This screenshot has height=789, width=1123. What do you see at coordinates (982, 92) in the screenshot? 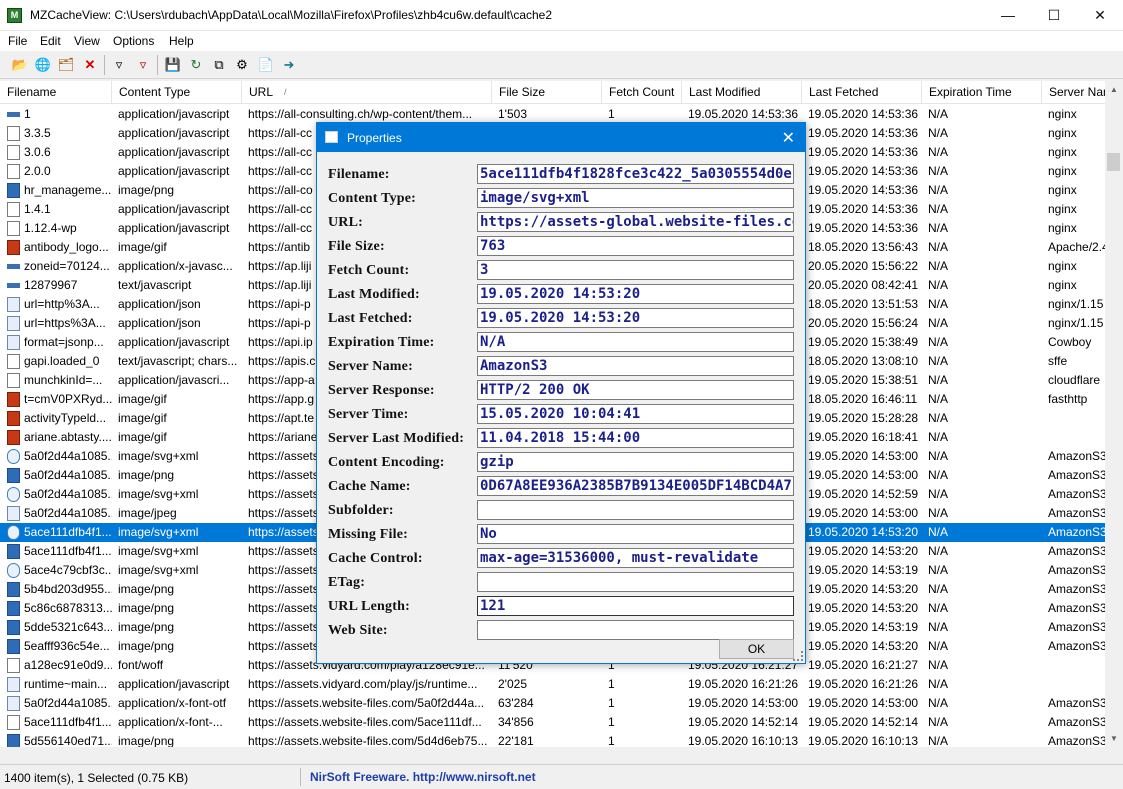
I see `header-expiration-time: Expiration Time` at bounding box center [982, 92].